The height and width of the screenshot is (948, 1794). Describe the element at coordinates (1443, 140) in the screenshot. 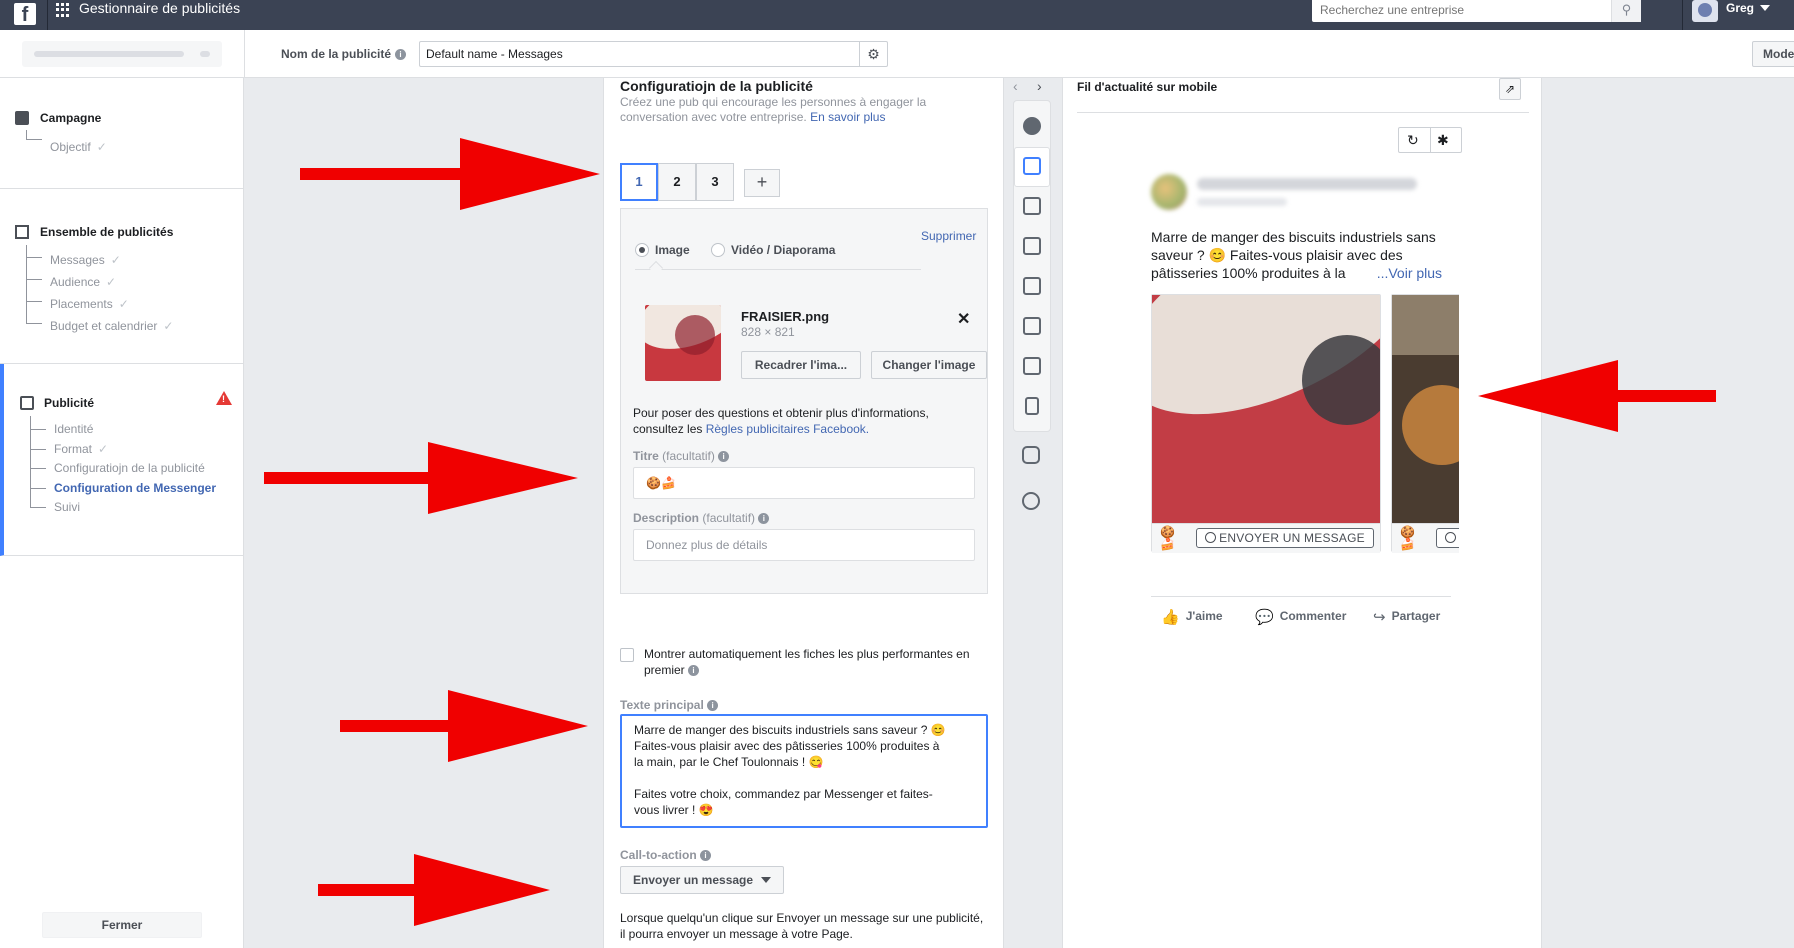

I see `bug-icon: ✱` at that location.